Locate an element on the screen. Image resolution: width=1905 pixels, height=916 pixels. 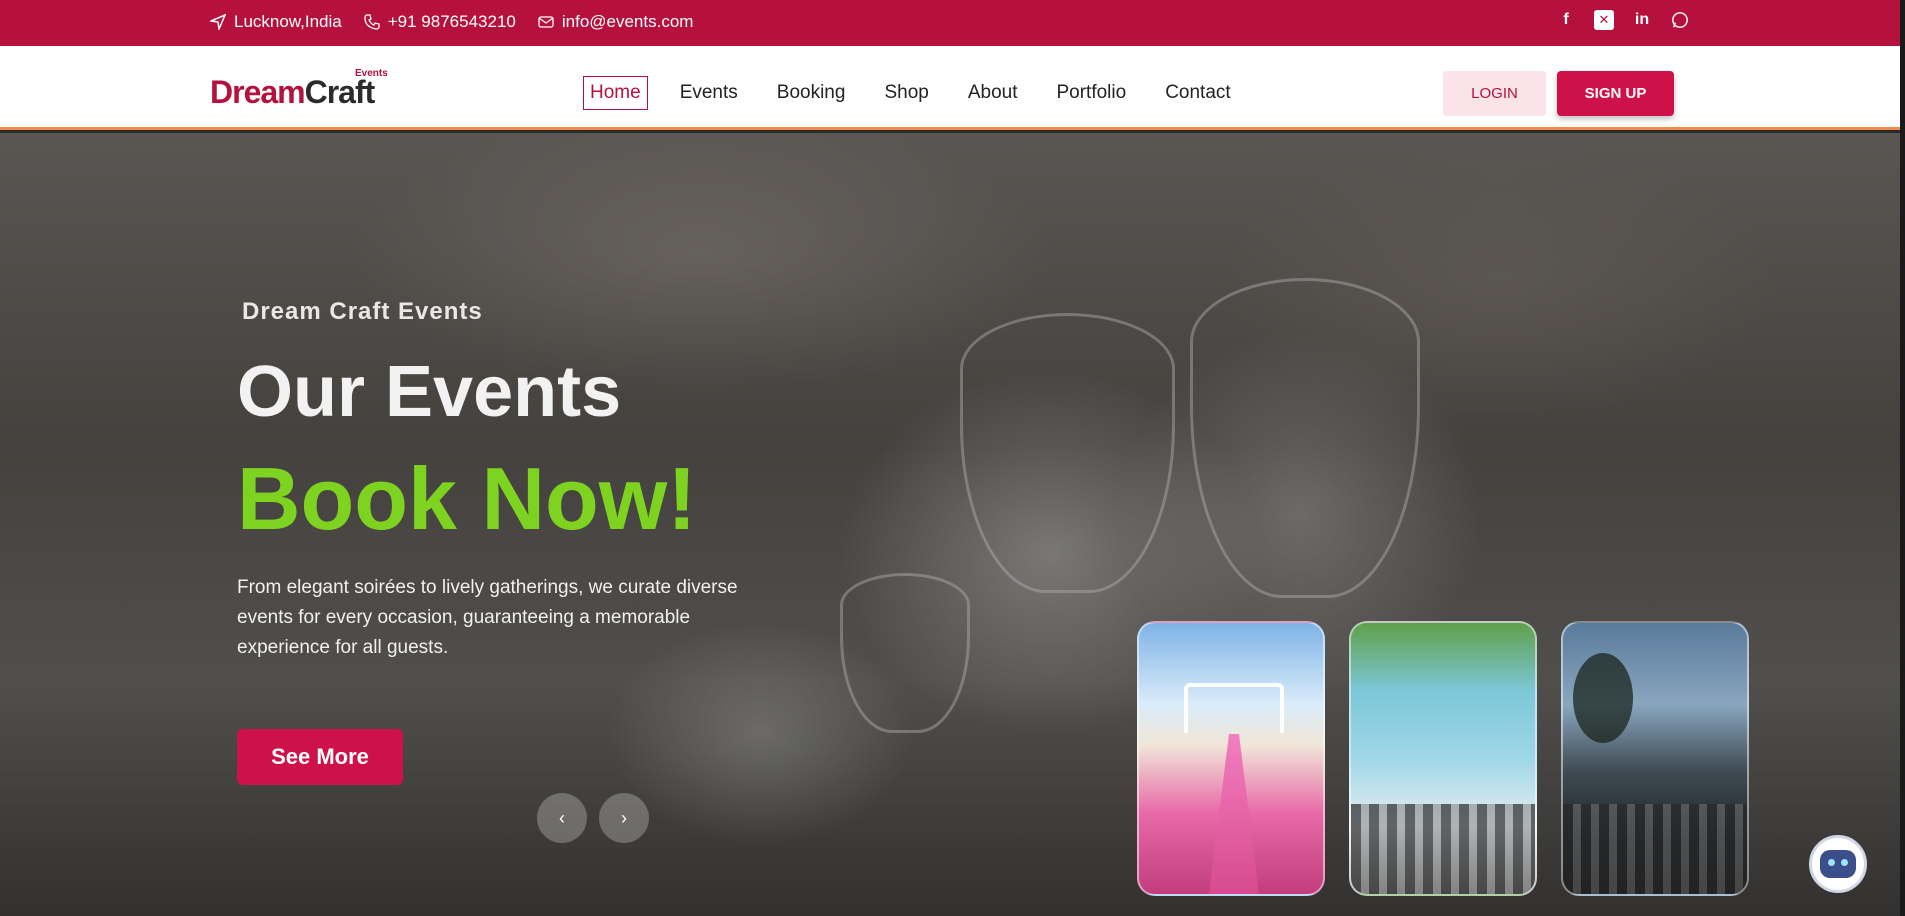
phone-text: +91 9876543210 is located at coordinates (451, 21).